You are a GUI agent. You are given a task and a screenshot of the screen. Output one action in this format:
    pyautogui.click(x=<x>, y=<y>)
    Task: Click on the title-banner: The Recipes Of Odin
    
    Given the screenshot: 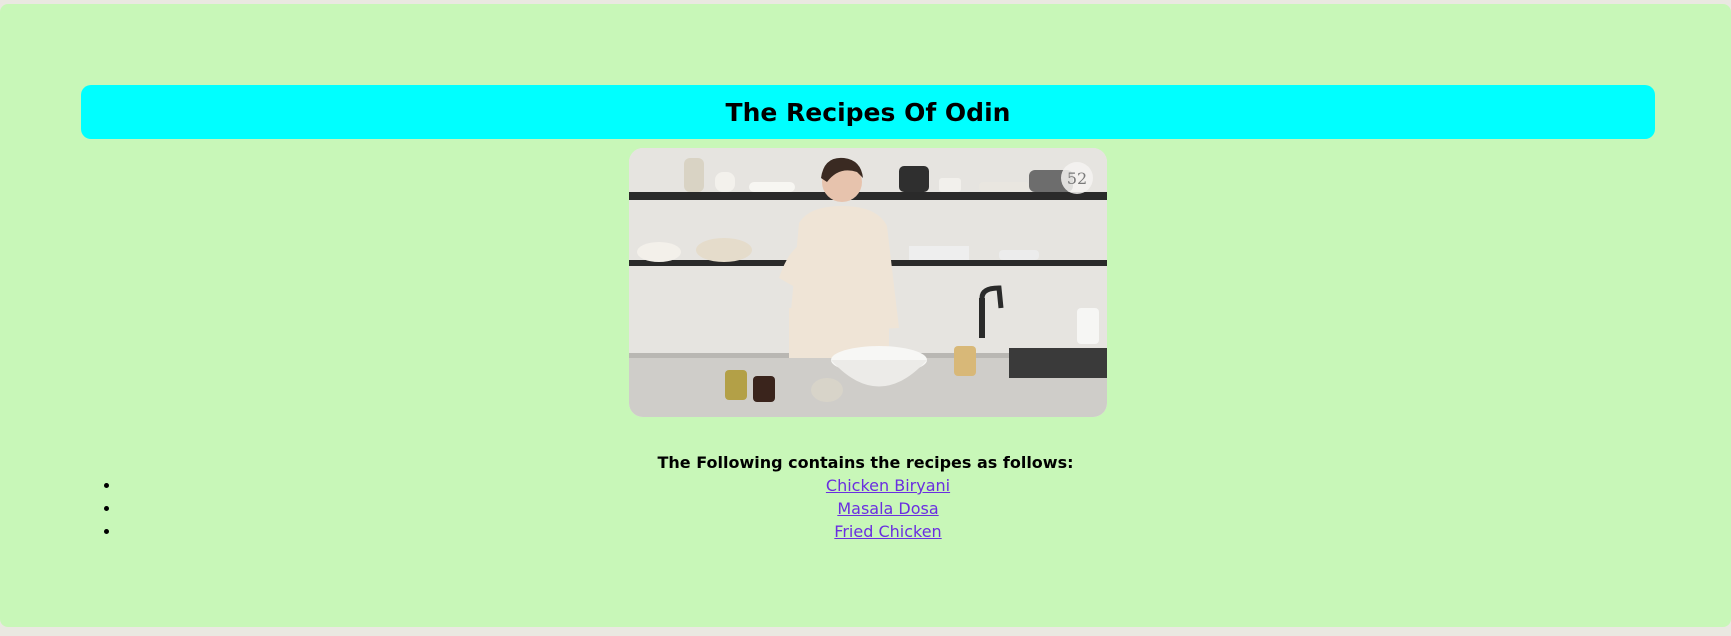 What is the action you would take?
    pyautogui.click(x=868, y=112)
    